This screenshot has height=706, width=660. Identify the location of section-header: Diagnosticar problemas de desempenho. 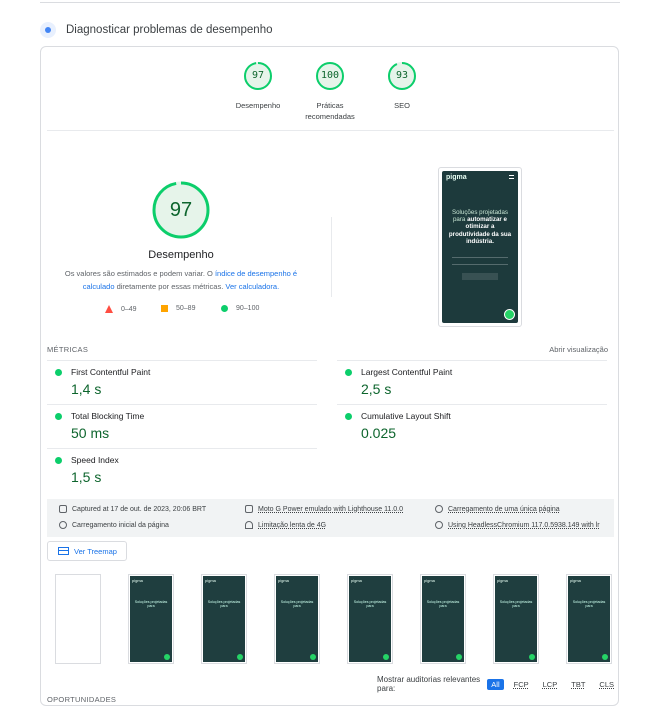
(156, 30).